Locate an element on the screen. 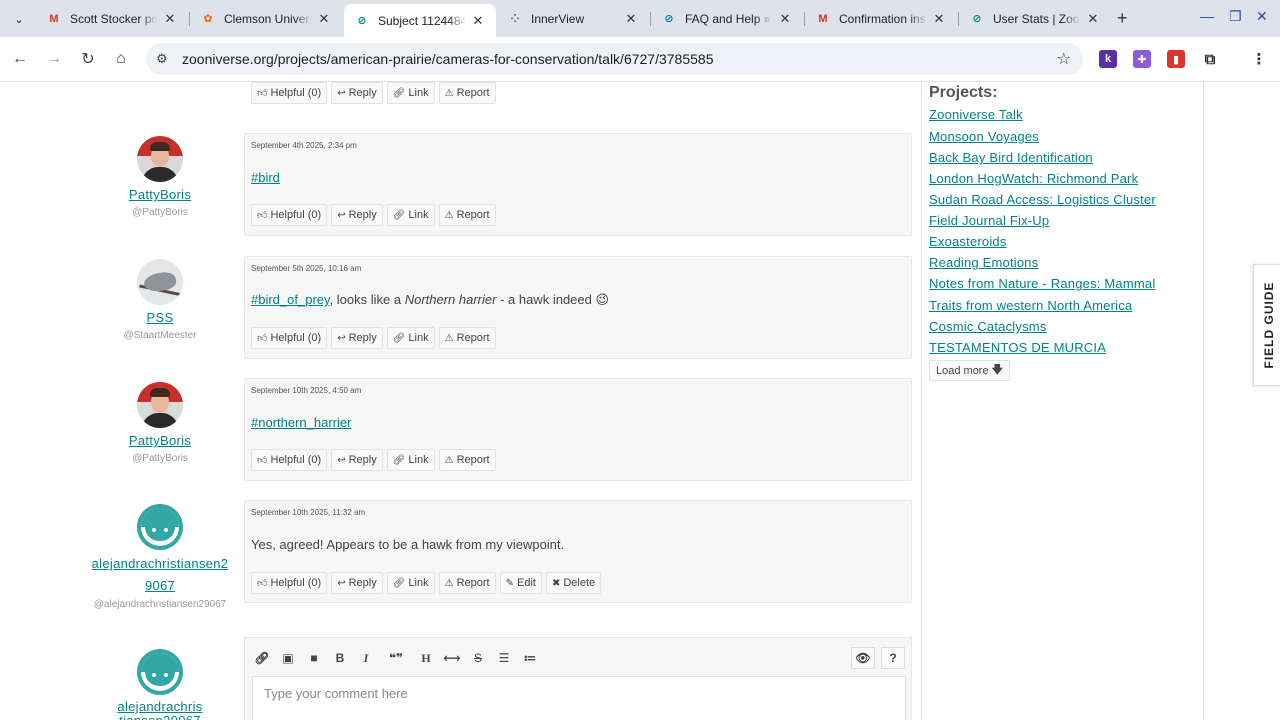 The image size is (1280, 720). hashtag-link: #bird is located at coordinates (265, 177).